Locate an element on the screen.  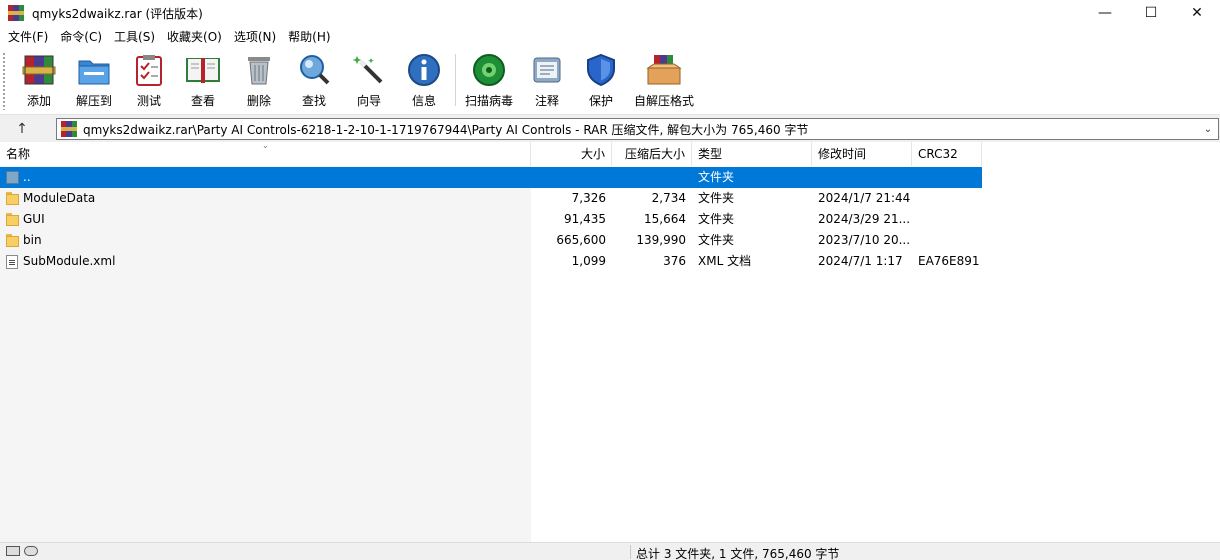
magnifier-icon is located at coordinates (314, 70).